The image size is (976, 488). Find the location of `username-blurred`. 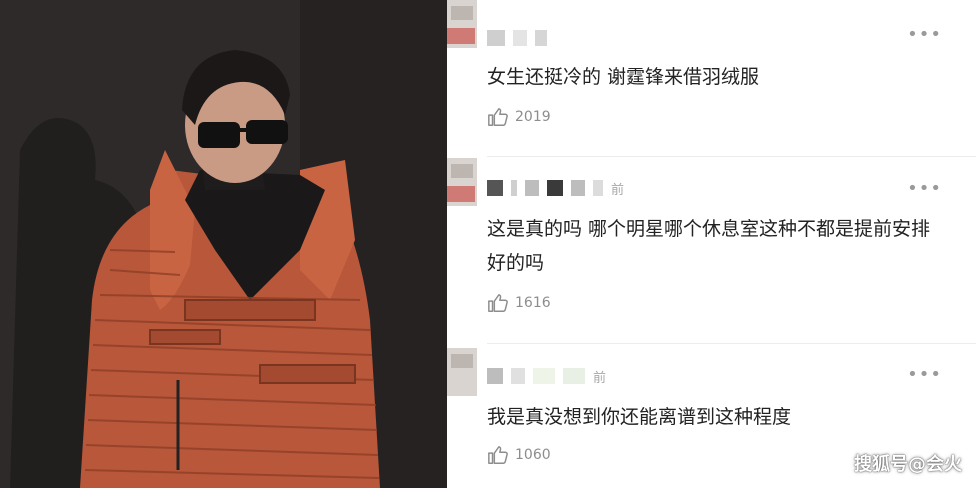

username-blurred is located at coordinates (521, 38).